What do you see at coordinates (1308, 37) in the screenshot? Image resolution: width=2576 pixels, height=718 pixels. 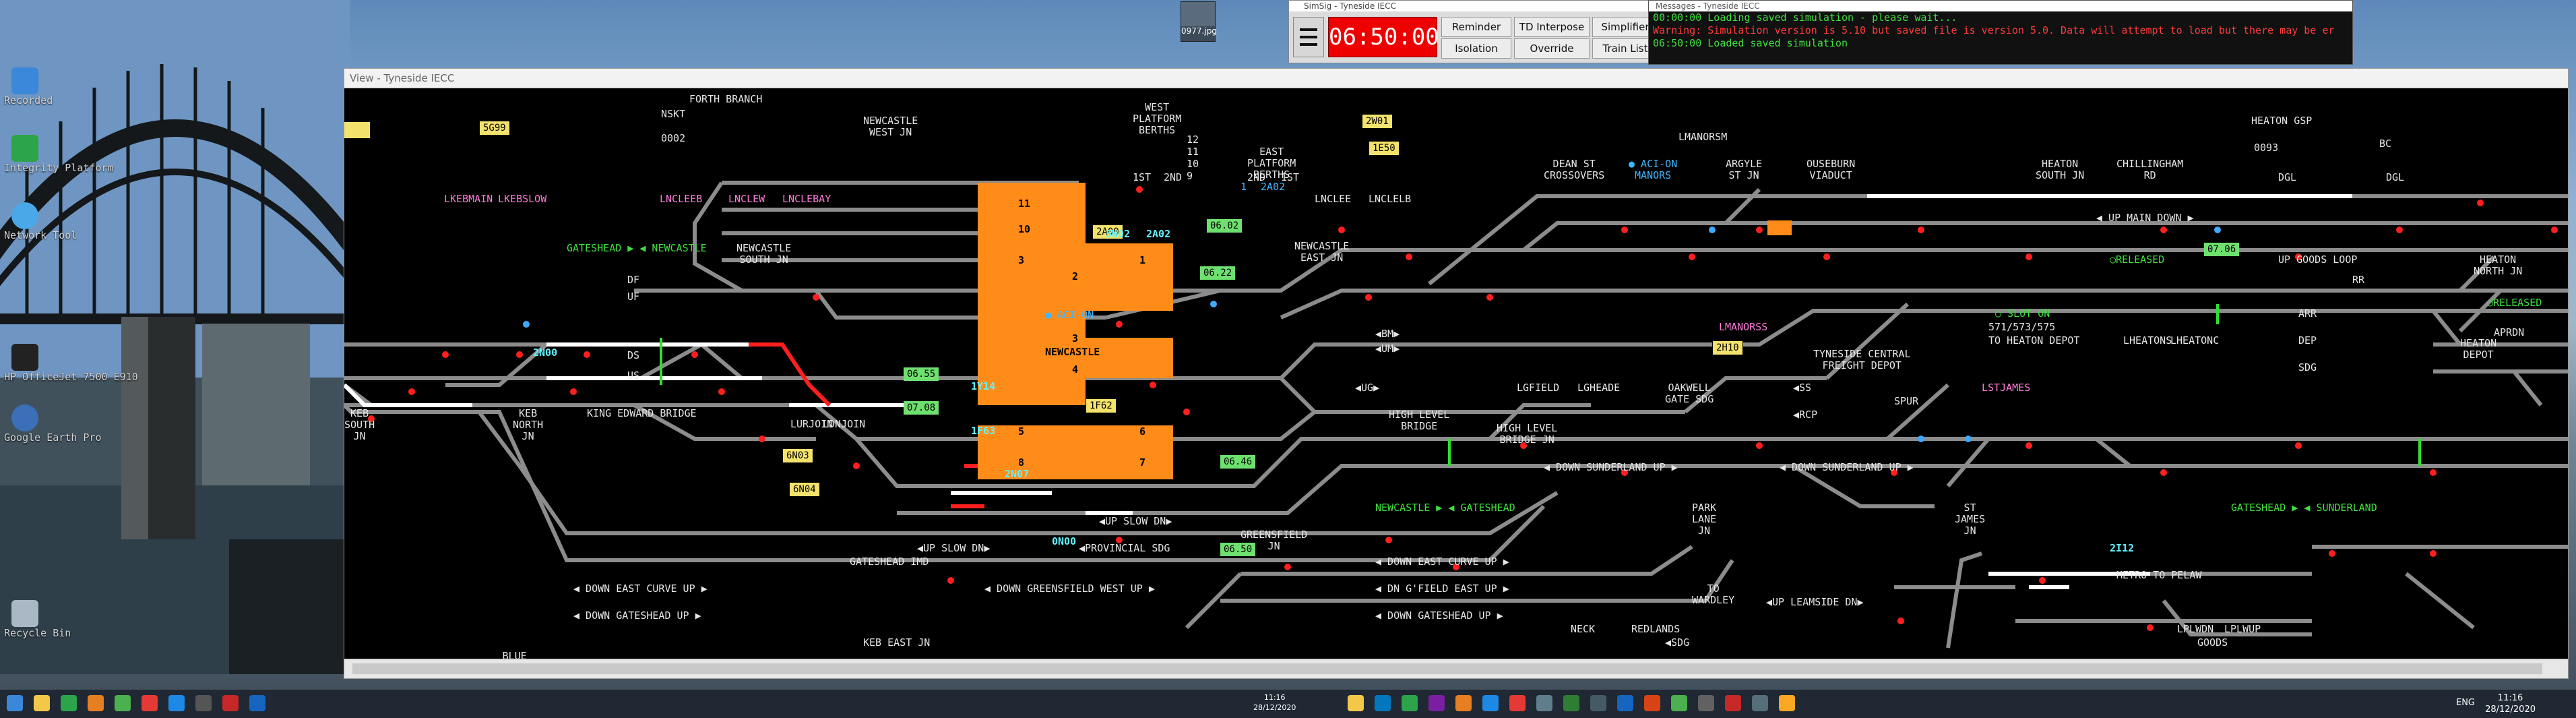 I see `hamburger-menu-button` at bounding box center [1308, 37].